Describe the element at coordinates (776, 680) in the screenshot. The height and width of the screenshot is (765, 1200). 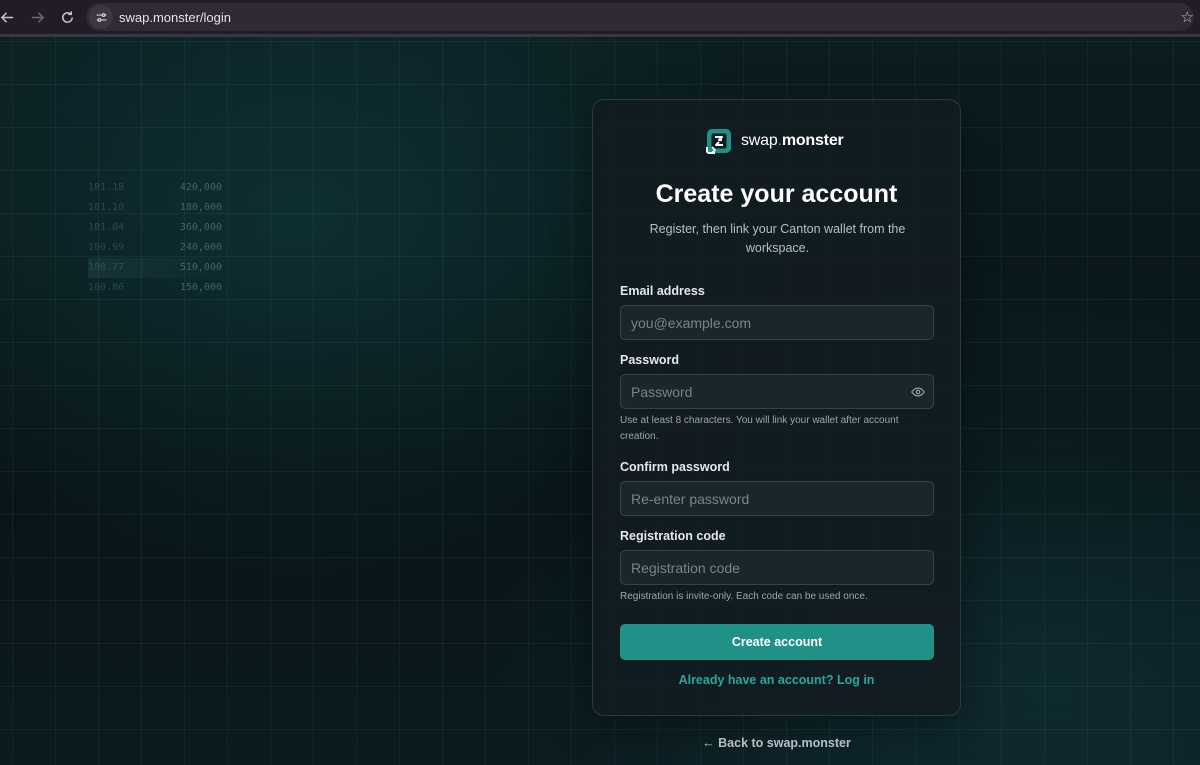
I see `login-link: Already have an account? Log in` at that location.